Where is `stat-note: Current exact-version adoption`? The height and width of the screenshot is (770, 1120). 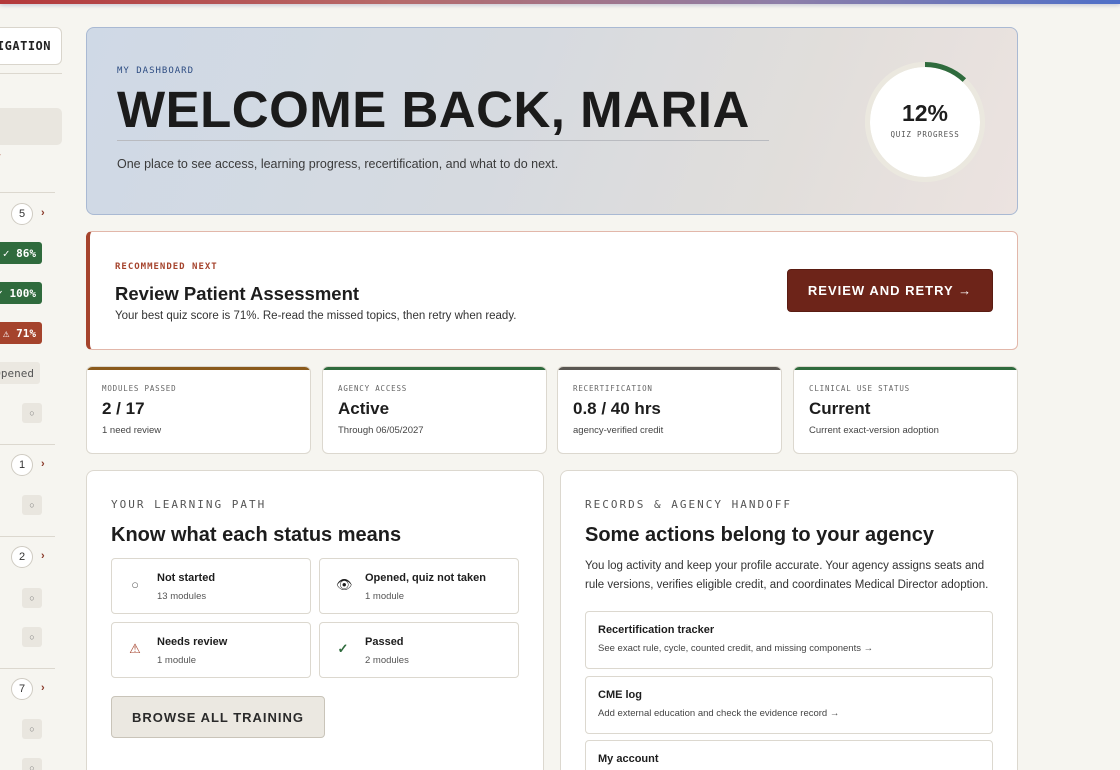 stat-note: Current exact-version adoption is located at coordinates (874, 430).